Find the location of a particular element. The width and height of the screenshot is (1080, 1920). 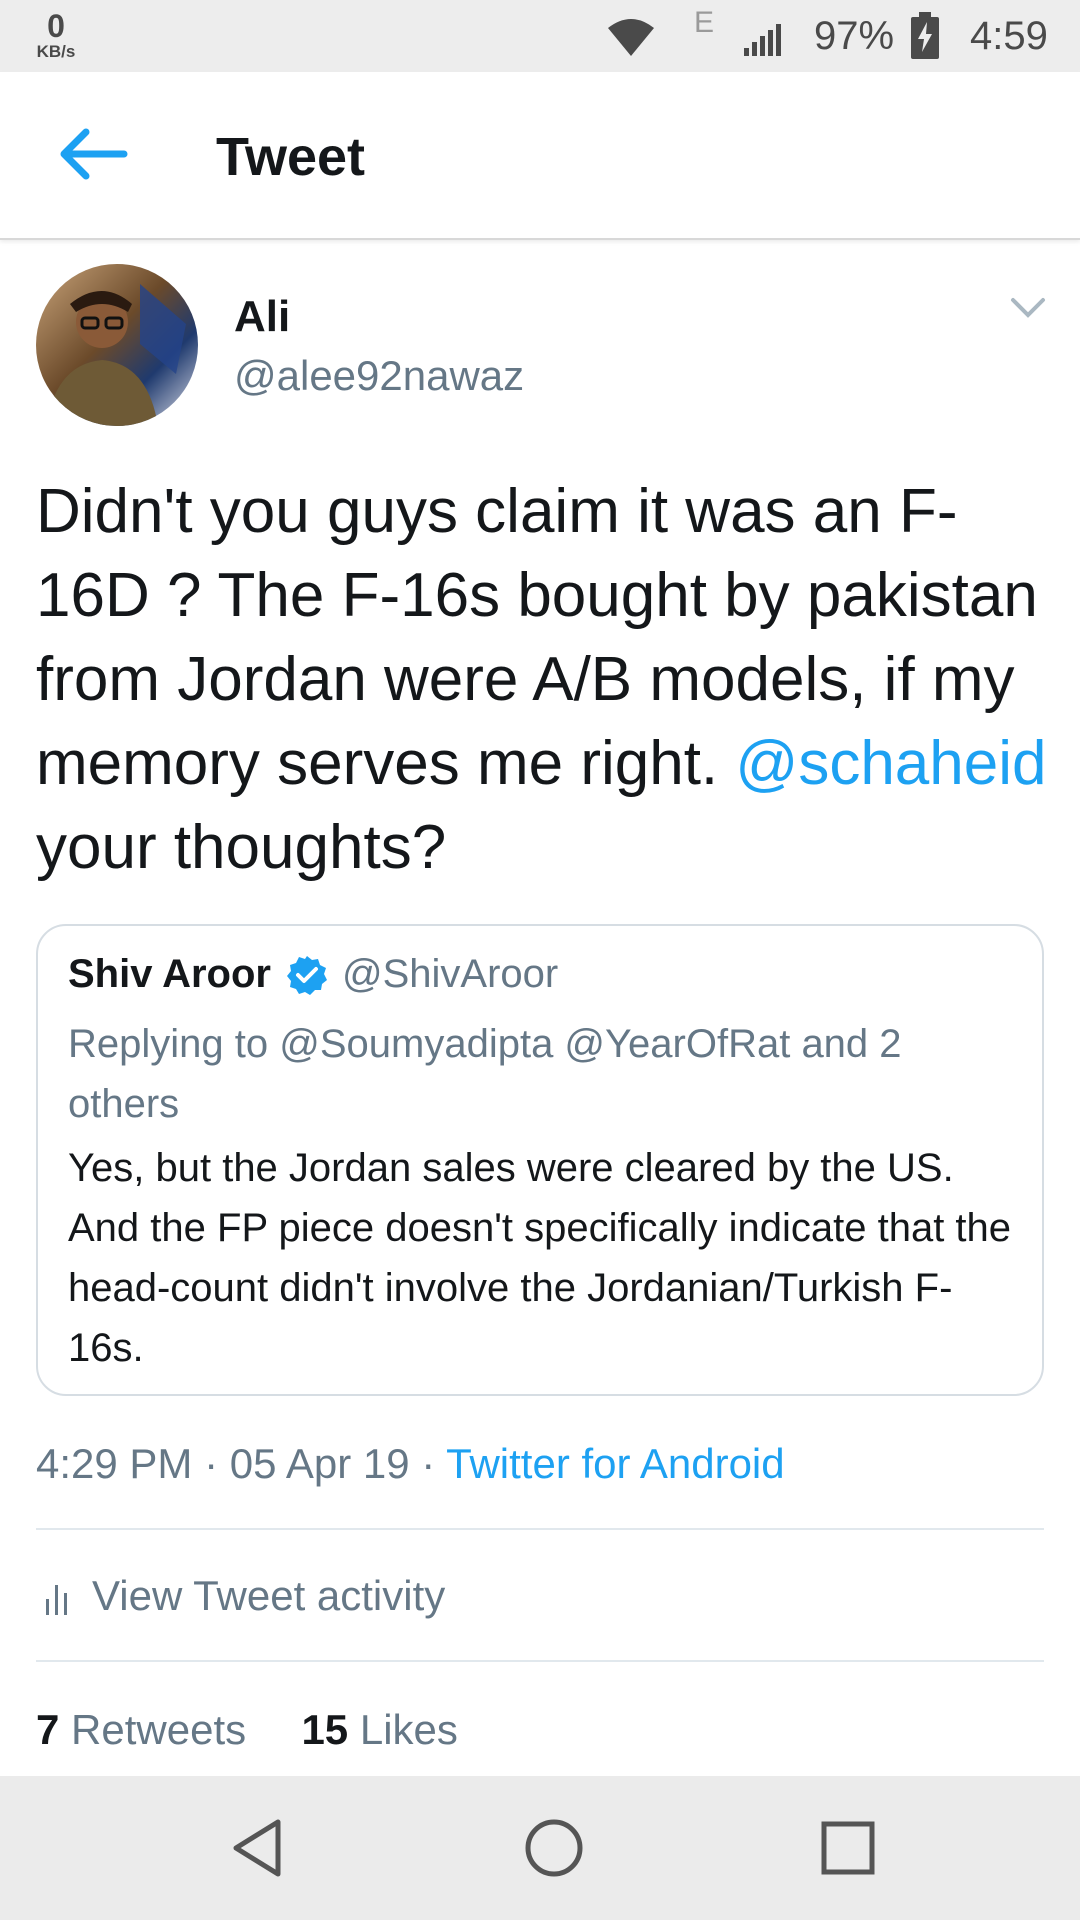

retweets-label: Retweets is located at coordinates (159, 1729).